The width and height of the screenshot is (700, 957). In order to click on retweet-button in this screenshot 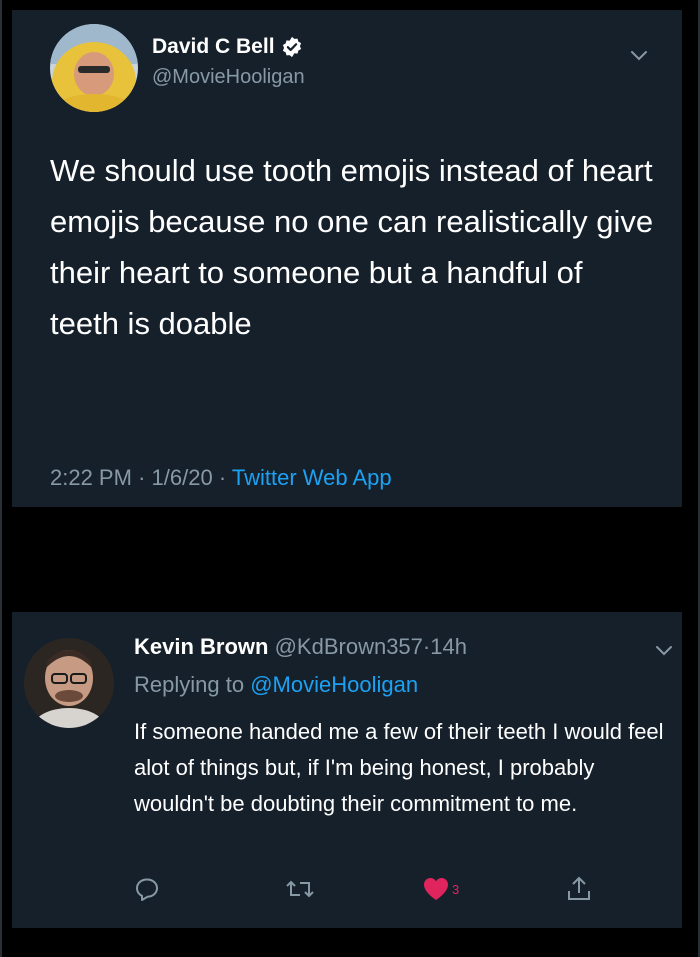, I will do `click(300, 889)`.